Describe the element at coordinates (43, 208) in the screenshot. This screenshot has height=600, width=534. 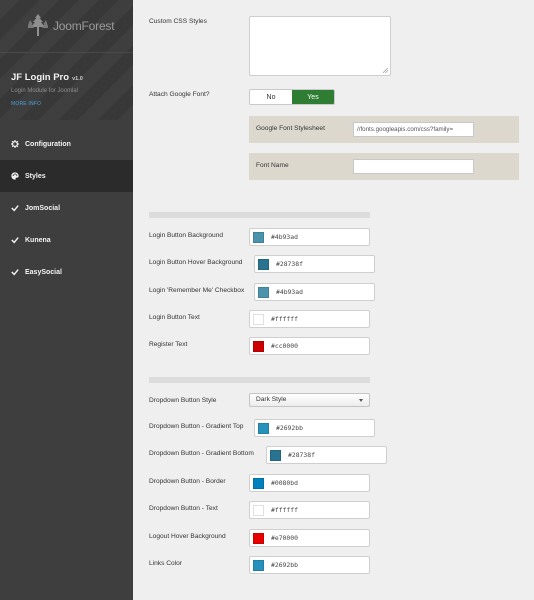
I see `sidebar-item-label: JomSocial` at that location.